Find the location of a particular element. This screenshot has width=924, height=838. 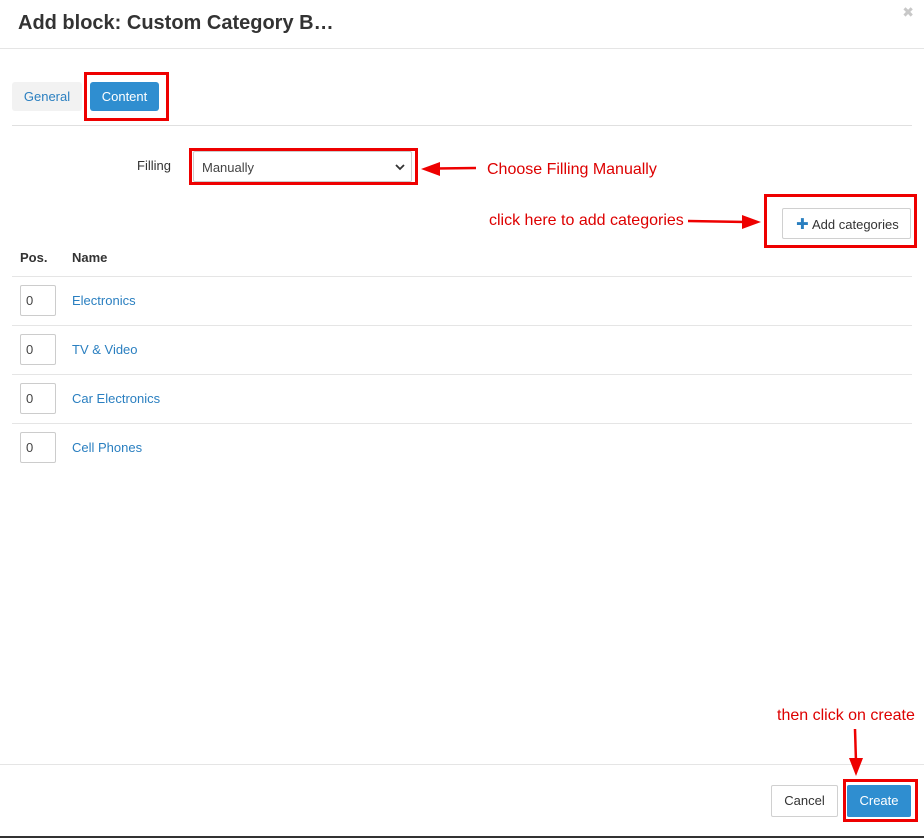

arrow-to-filling is located at coordinates (449, 169).